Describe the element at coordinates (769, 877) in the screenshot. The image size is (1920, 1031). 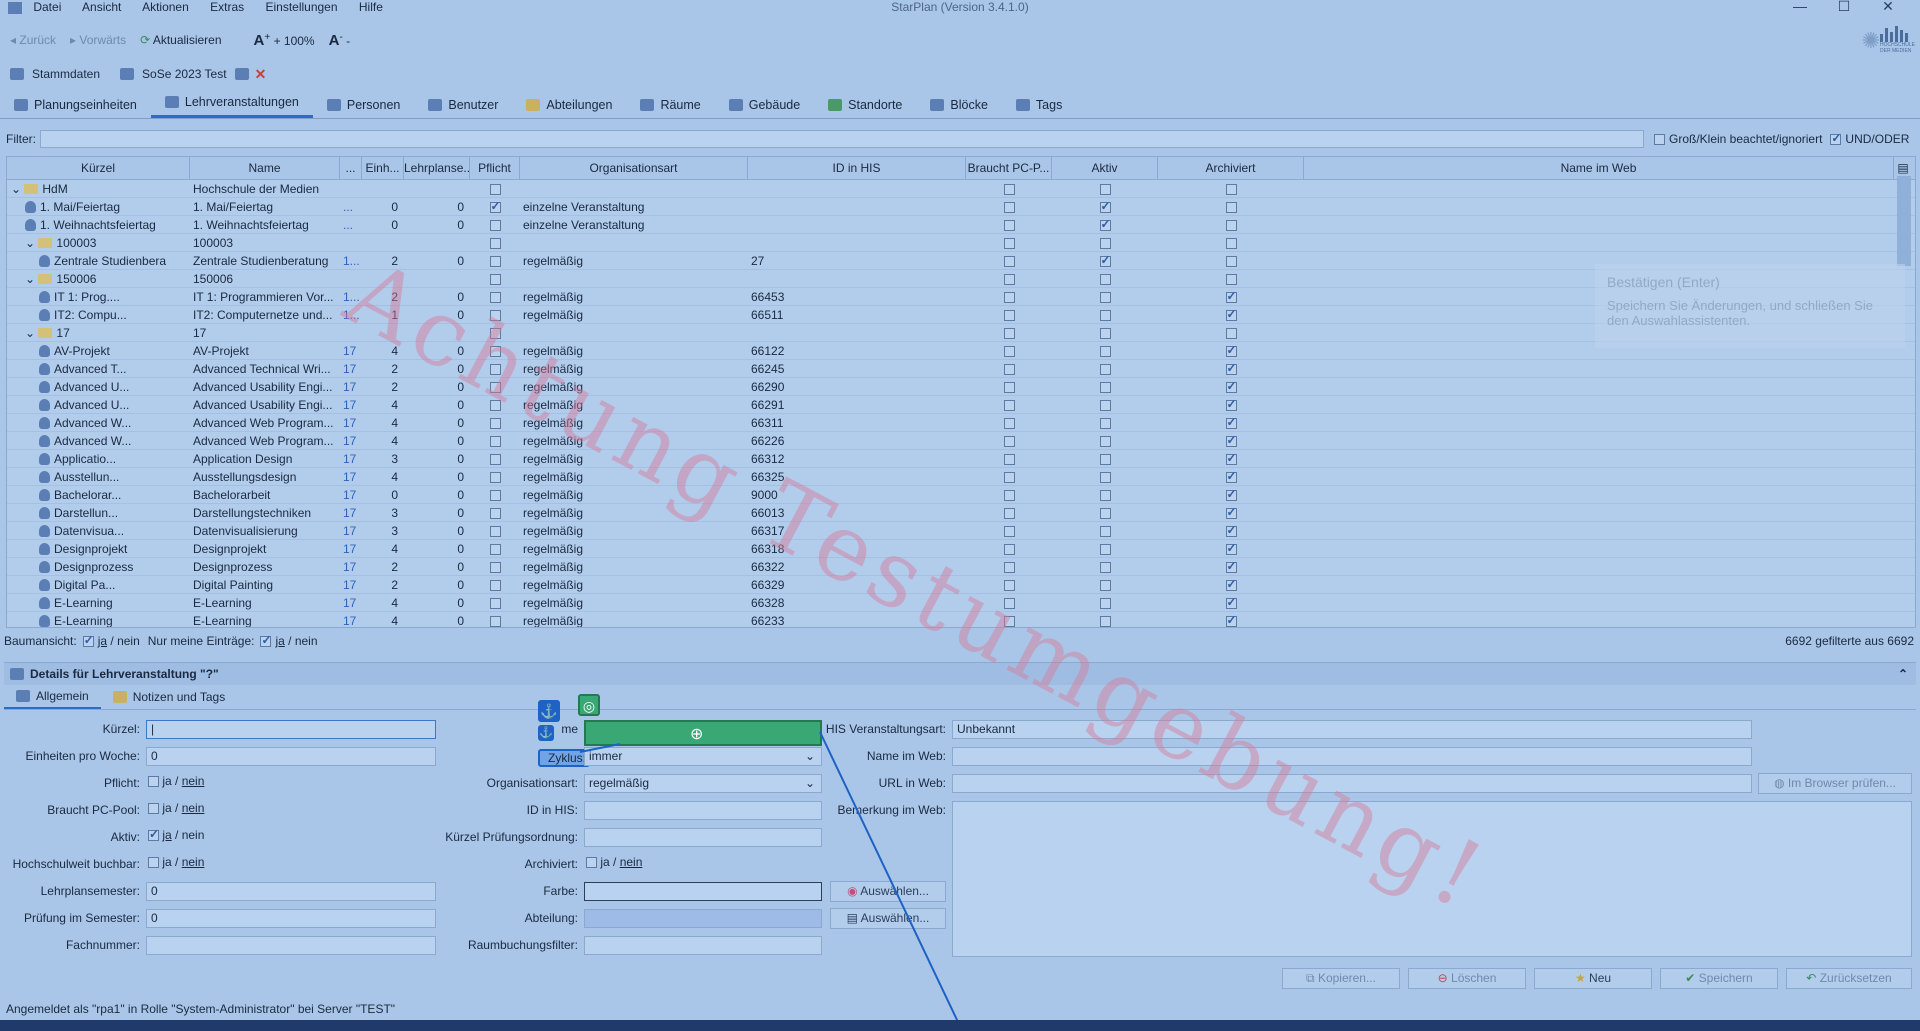
I see `connector-line` at that location.